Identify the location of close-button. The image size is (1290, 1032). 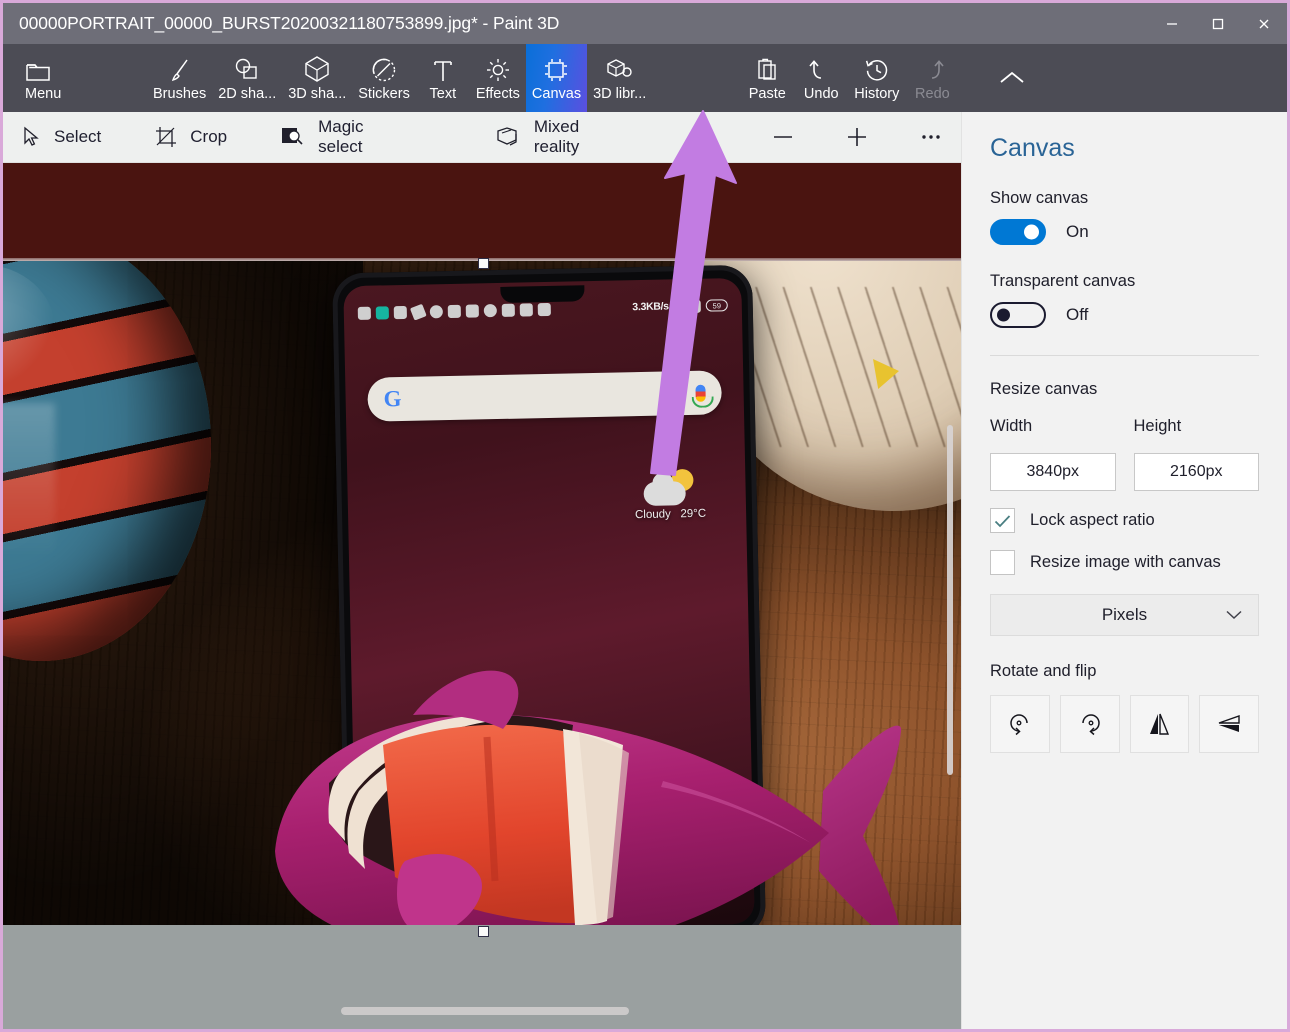
(1264, 23).